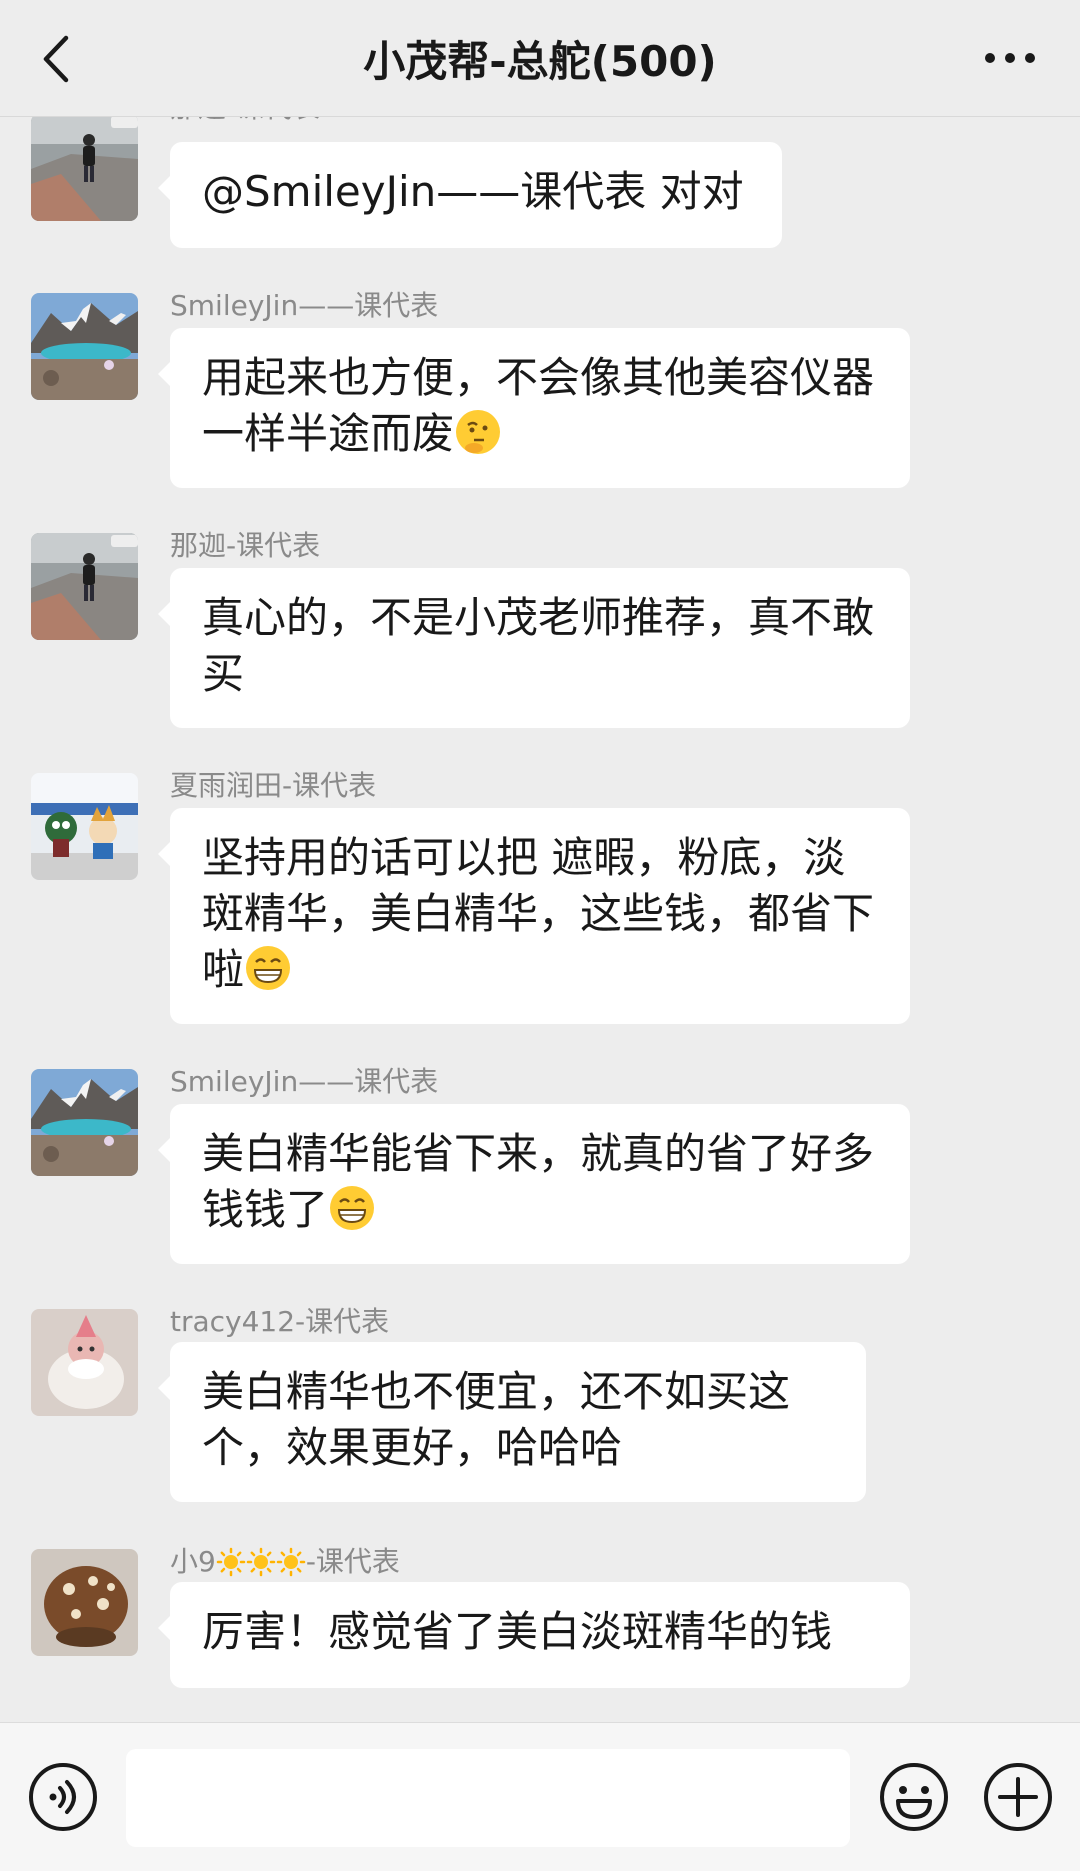 The height and width of the screenshot is (1871, 1080). I want to click on message-bubble: 美白精华也不便宜，还不如买这个，效果更好，哈哈哈, so click(512, 1422).